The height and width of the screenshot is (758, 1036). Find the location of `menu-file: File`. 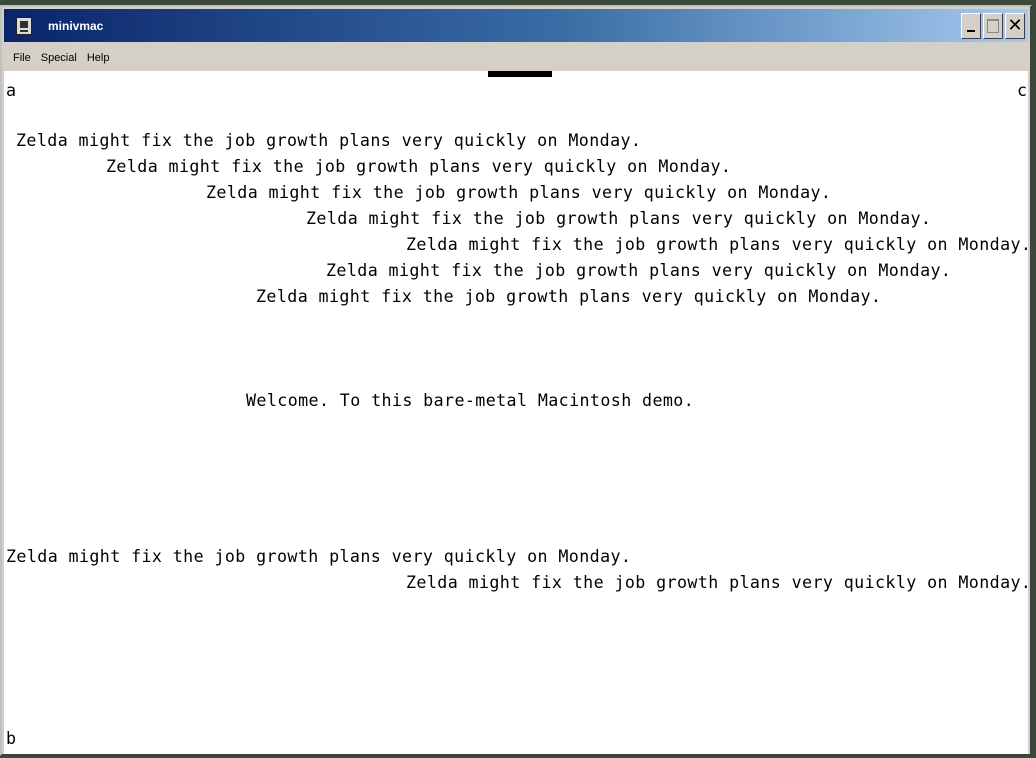

menu-file: File is located at coordinates (22, 58).